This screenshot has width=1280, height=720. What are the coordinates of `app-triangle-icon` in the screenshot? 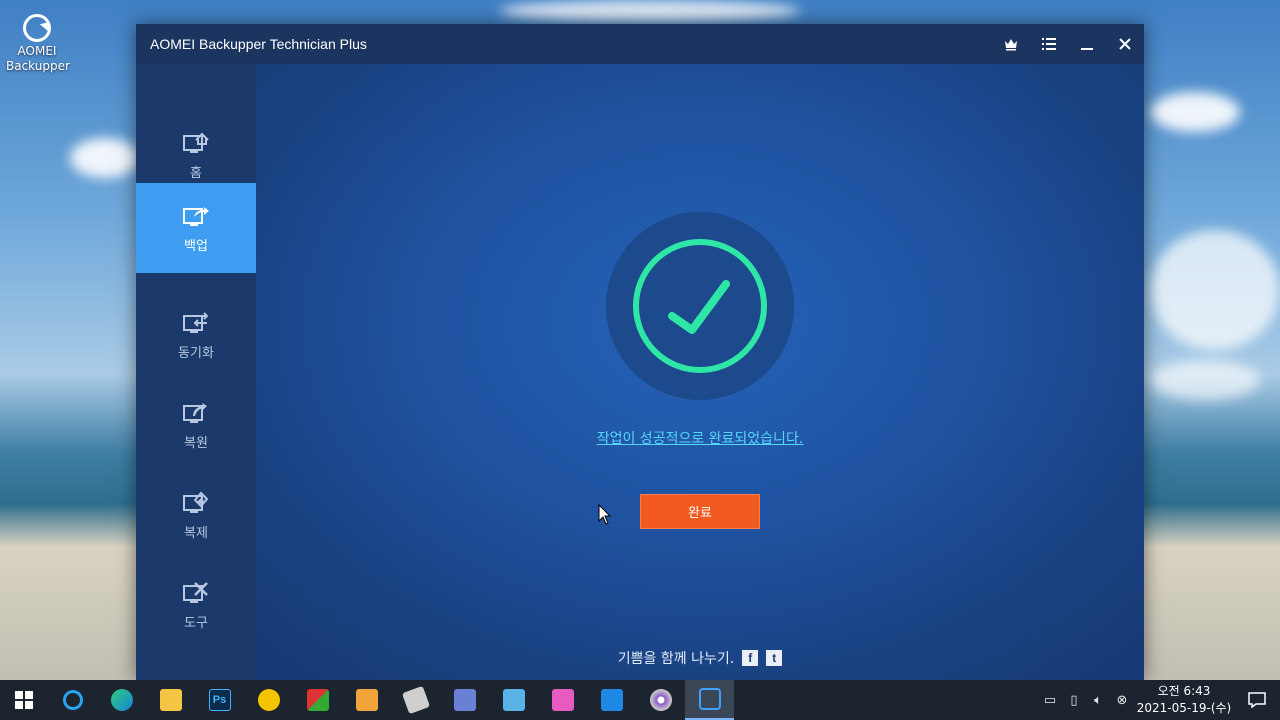 It's located at (268, 700).